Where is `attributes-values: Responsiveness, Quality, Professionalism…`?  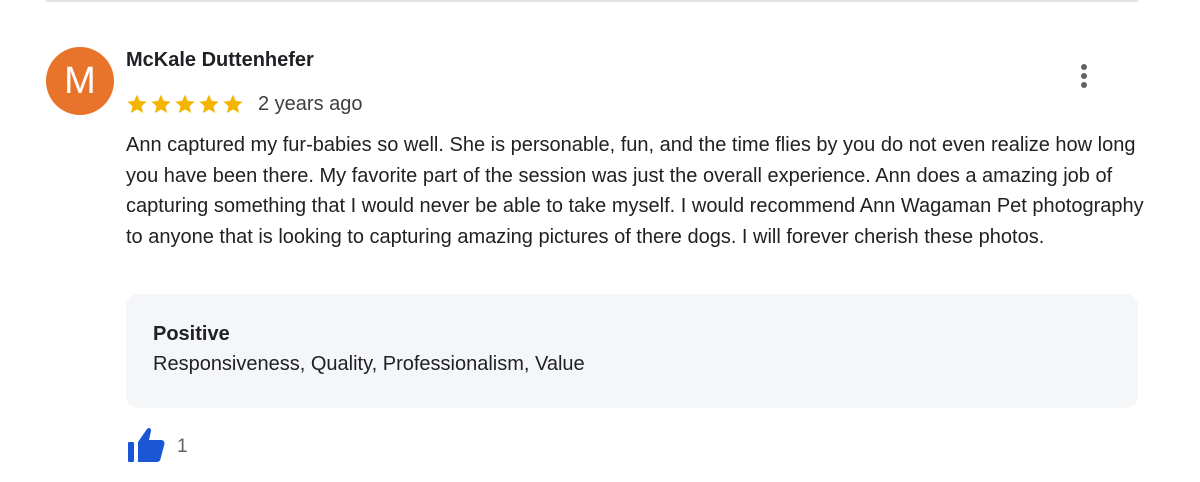
attributes-values: Responsiveness, Quality, Professionalism… is located at coordinates (369, 364).